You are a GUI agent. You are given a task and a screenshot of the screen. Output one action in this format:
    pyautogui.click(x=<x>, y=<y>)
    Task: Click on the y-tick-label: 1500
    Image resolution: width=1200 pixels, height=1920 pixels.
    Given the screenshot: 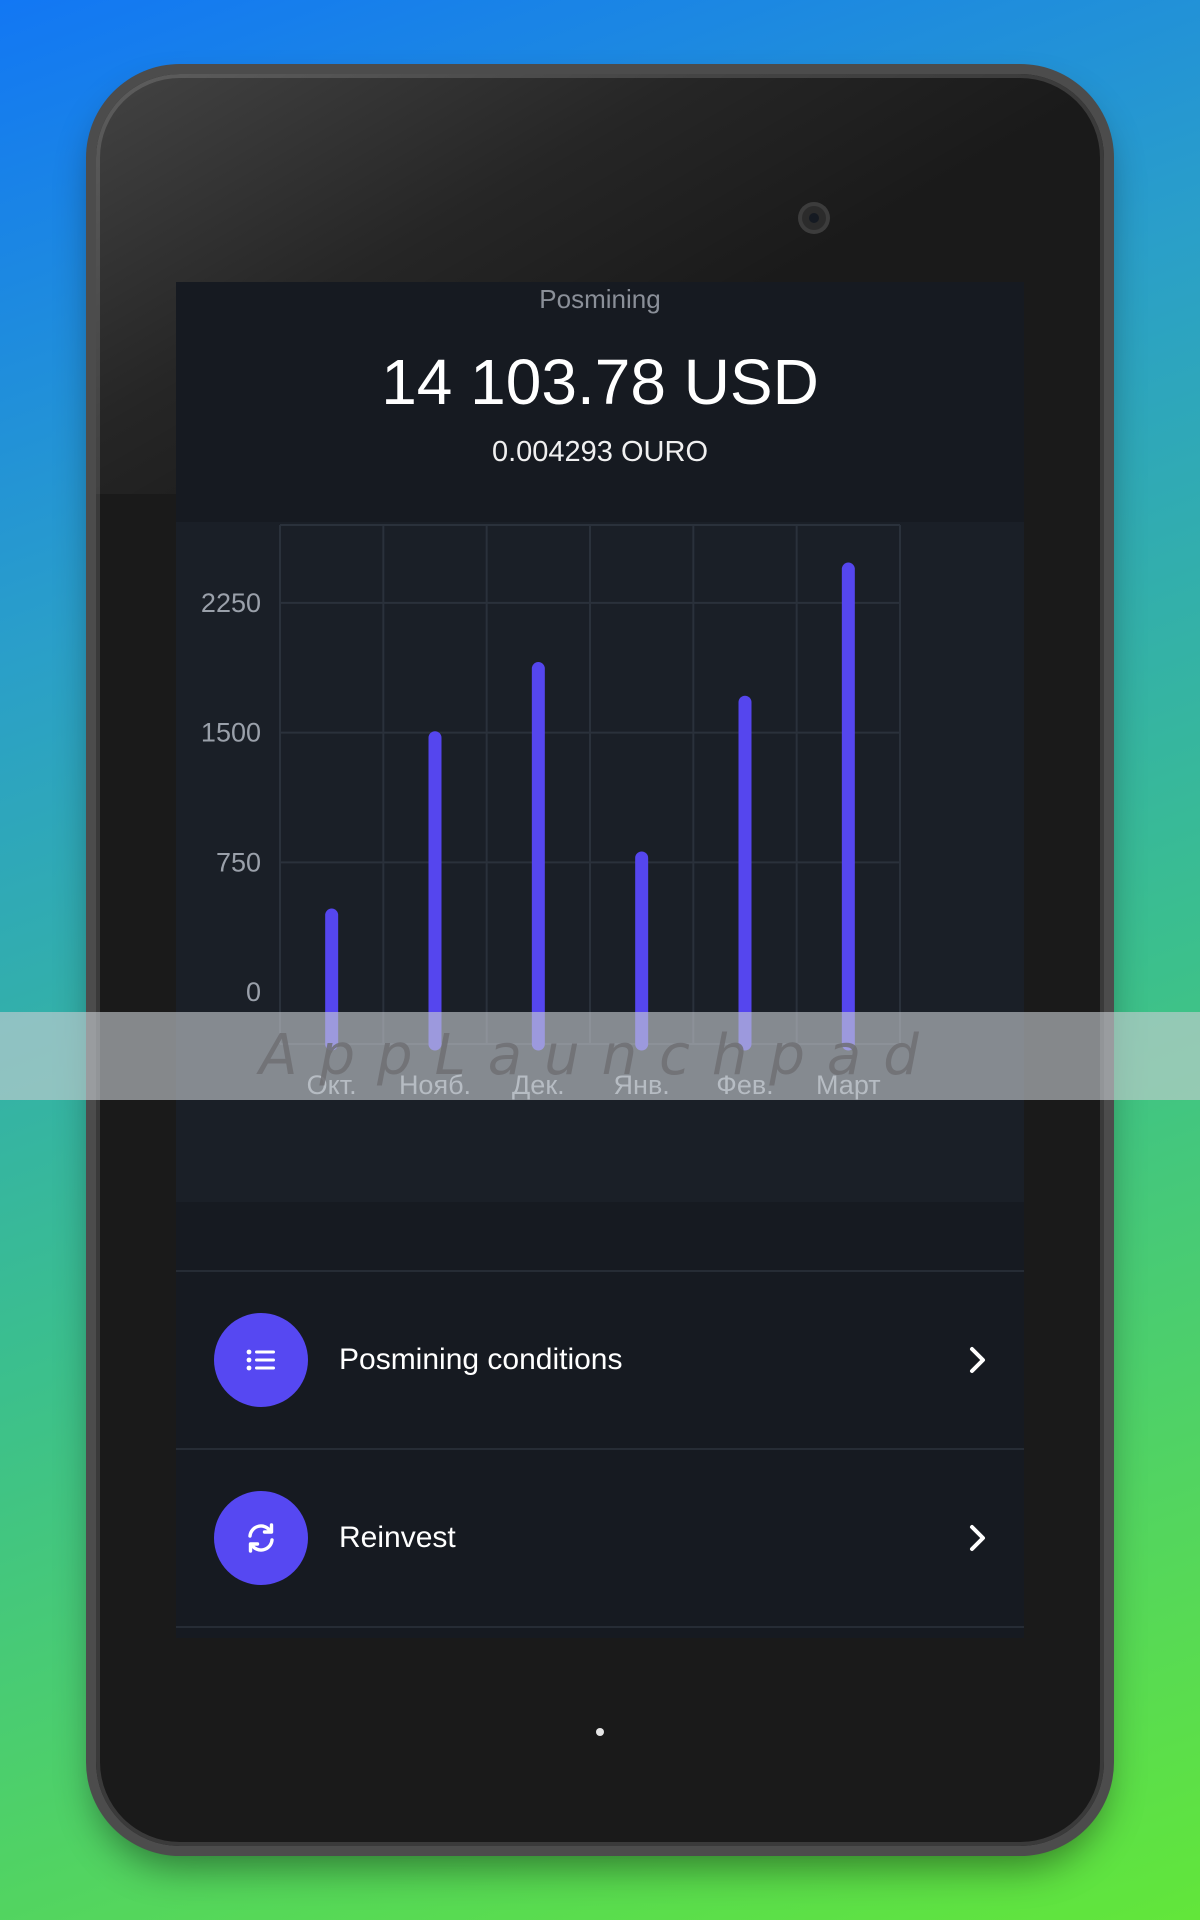 What is the action you would take?
    pyautogui.click(x=231, y=733)
    